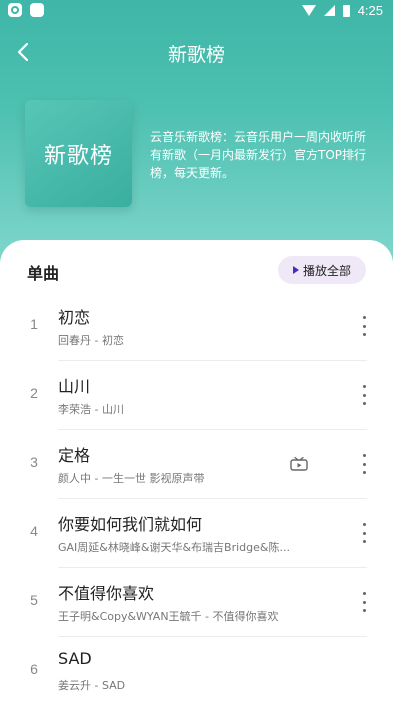 Image resolution: width=393 pixels, height=706 pixels. What do you see at coordinates (34, 600) in the screenshot?
I see `song-rank: 5` at bounding box center [34, 600].